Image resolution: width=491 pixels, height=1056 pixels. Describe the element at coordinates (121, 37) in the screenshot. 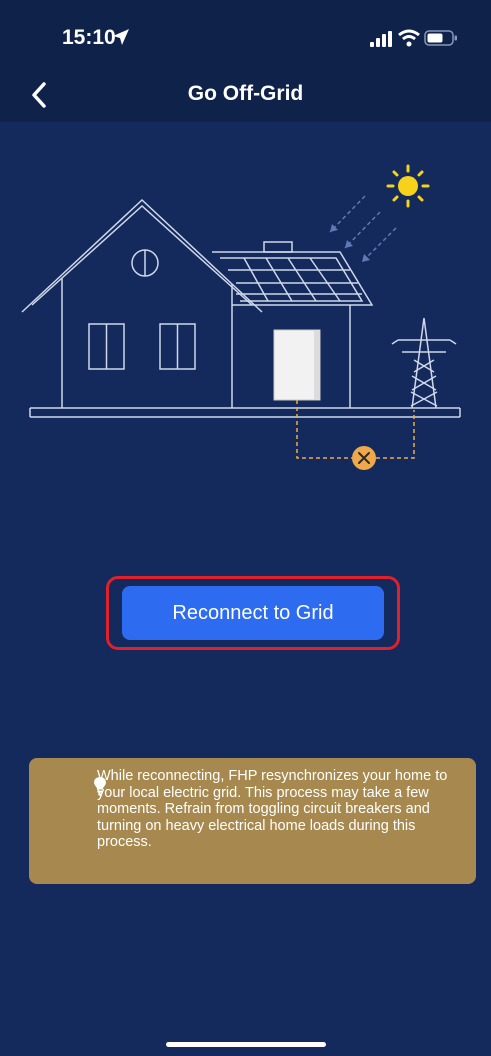

I see `location-arrow-icon` at that location.